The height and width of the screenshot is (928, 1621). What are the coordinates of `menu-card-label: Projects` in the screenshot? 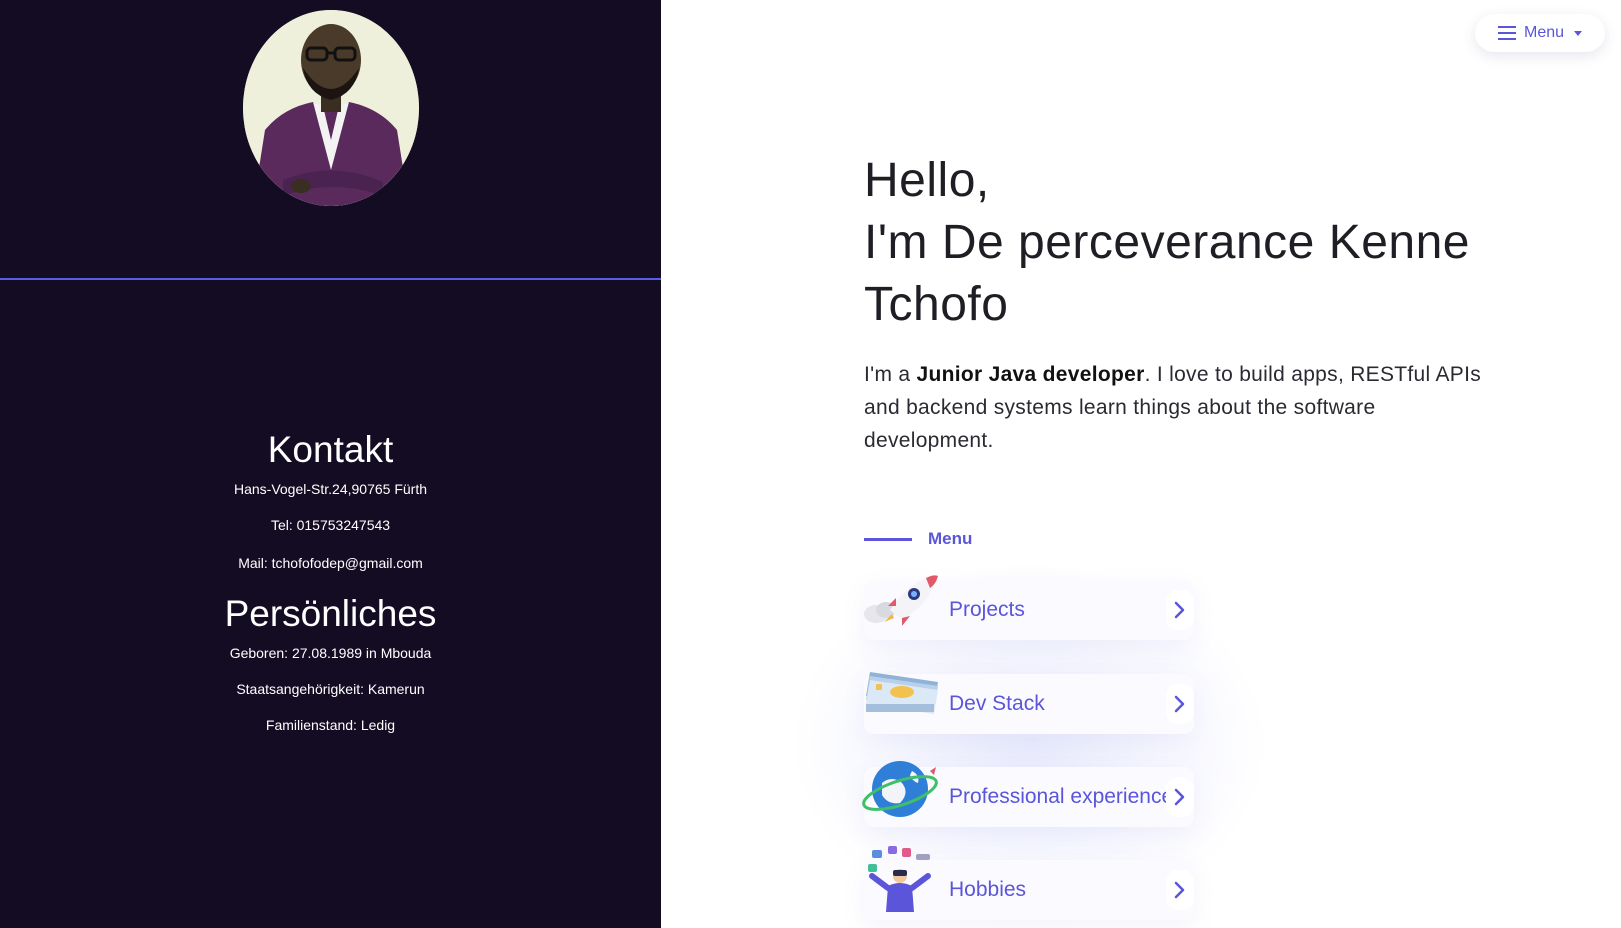 It's located at (987, 609).